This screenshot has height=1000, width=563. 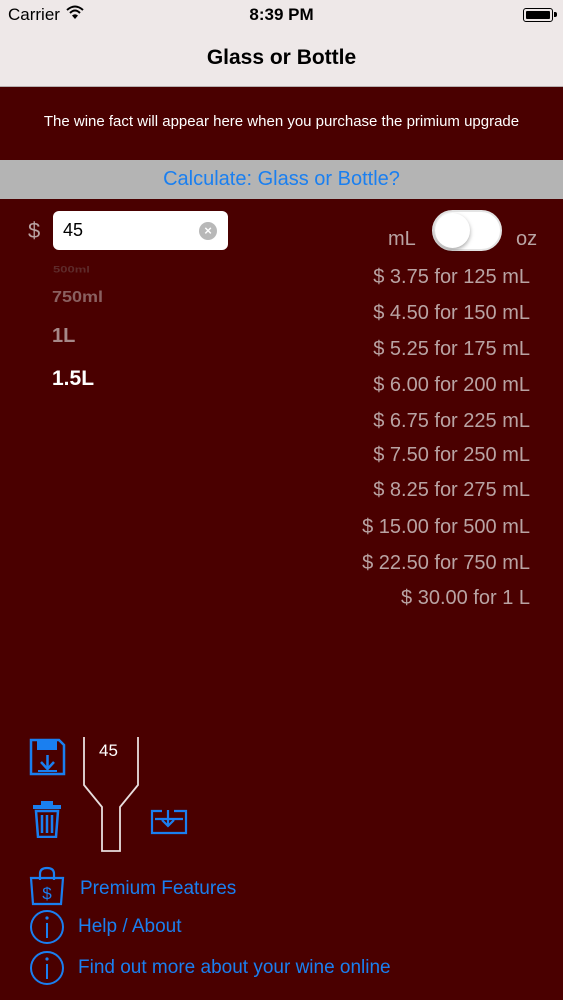 I want to click on toggle-knob, so click(x=452, y=230).